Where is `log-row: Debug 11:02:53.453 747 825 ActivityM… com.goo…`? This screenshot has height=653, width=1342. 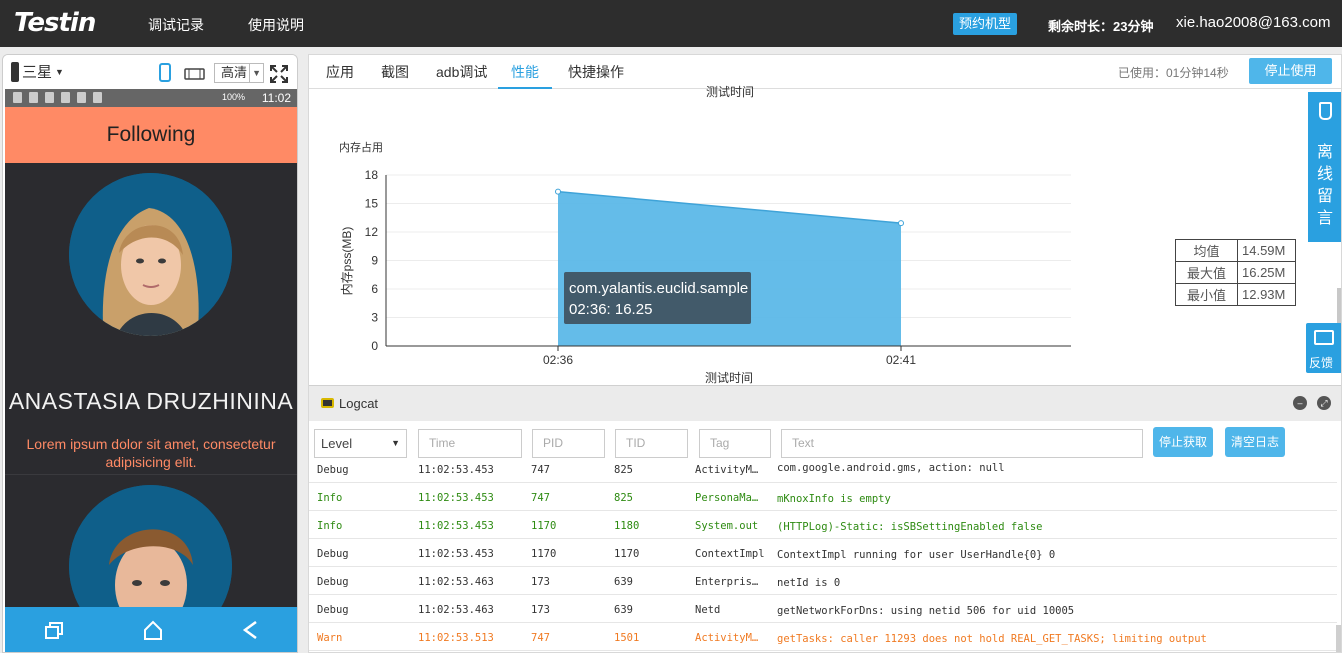
log-row: Debug 11:02:53.453 747 825 ActivityM… com.goo… is located at coordinates (823, 472).